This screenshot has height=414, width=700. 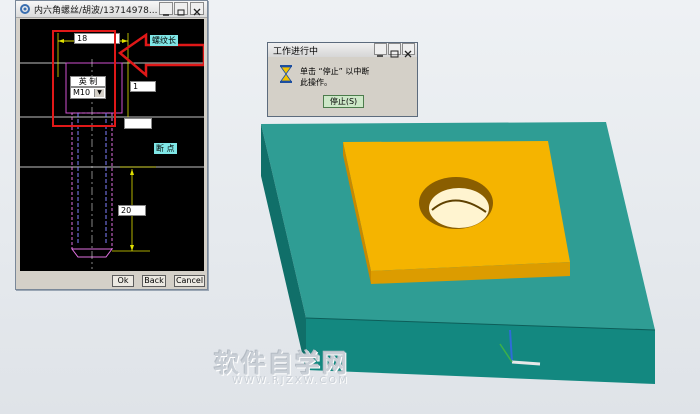 I want to click on hourglass-icon, so click(x=286, y=74).